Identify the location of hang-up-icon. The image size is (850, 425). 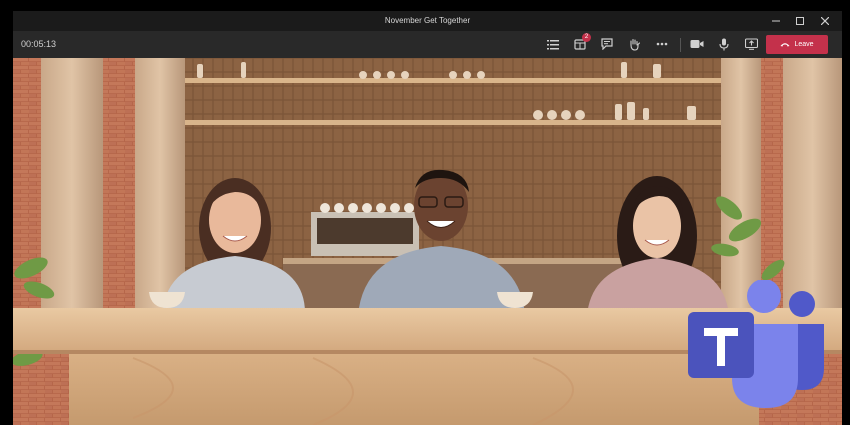
(785, 45).